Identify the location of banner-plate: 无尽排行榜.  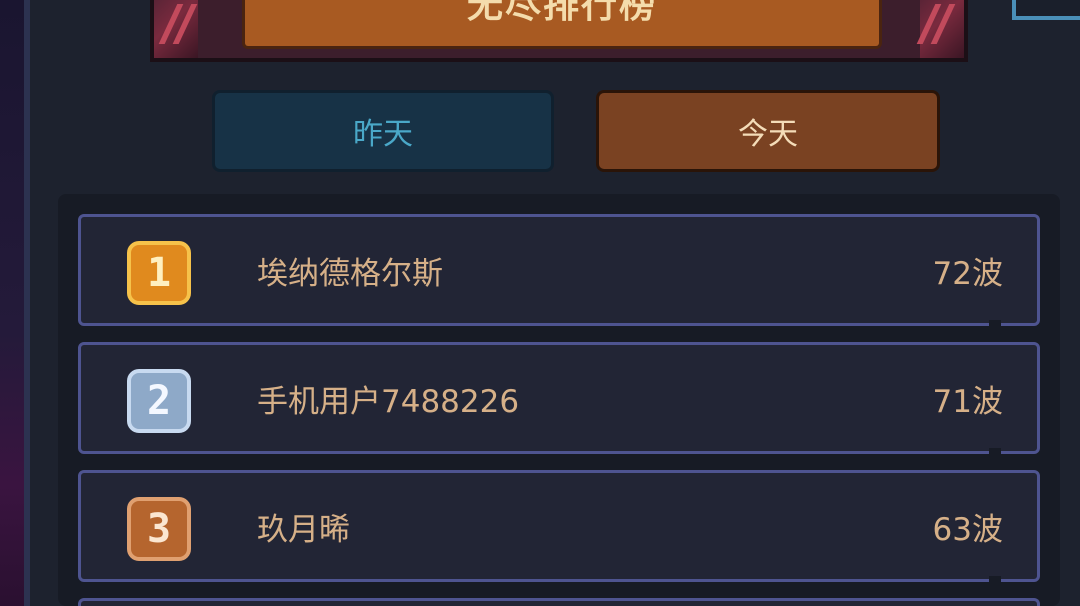
(562, 24).